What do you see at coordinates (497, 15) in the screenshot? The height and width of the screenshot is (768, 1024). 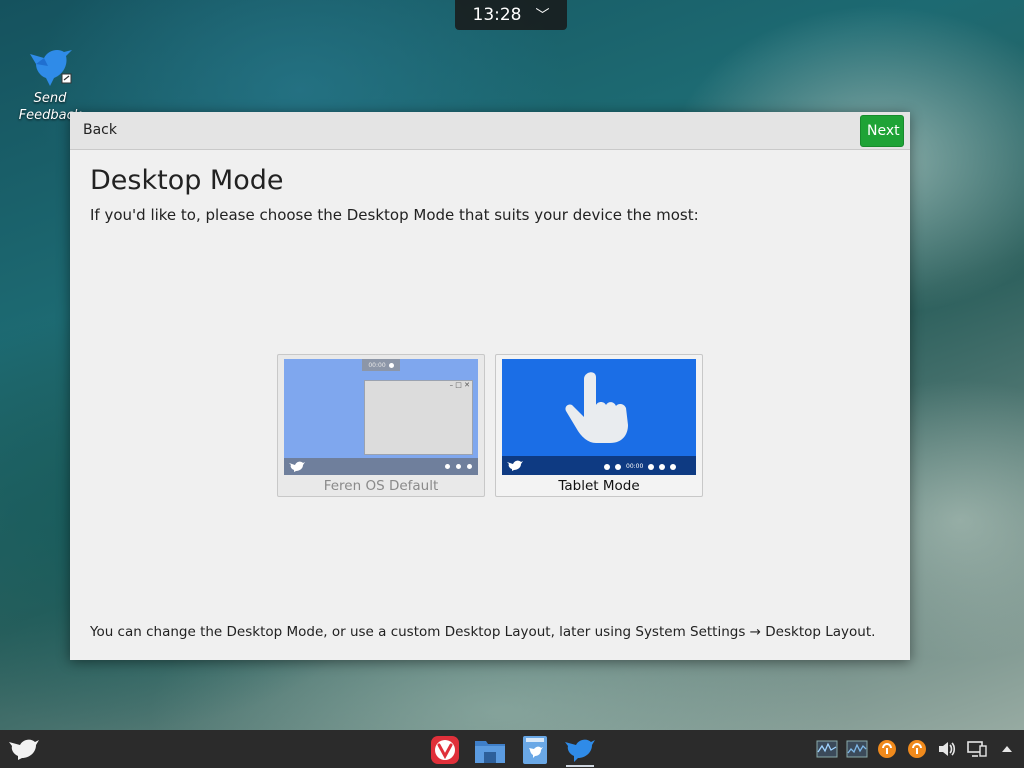 I see `clock-time: 13:28` at bounding box center [497, 15].